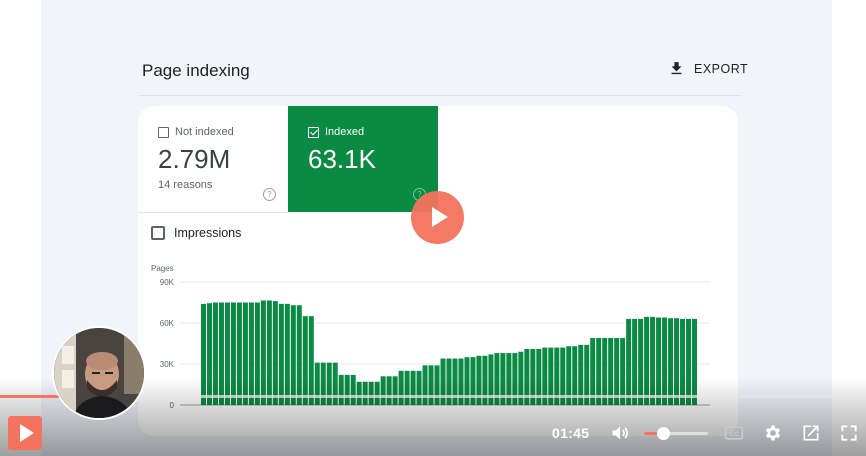  I want to click on help-icon: ?, so click(269, 194).